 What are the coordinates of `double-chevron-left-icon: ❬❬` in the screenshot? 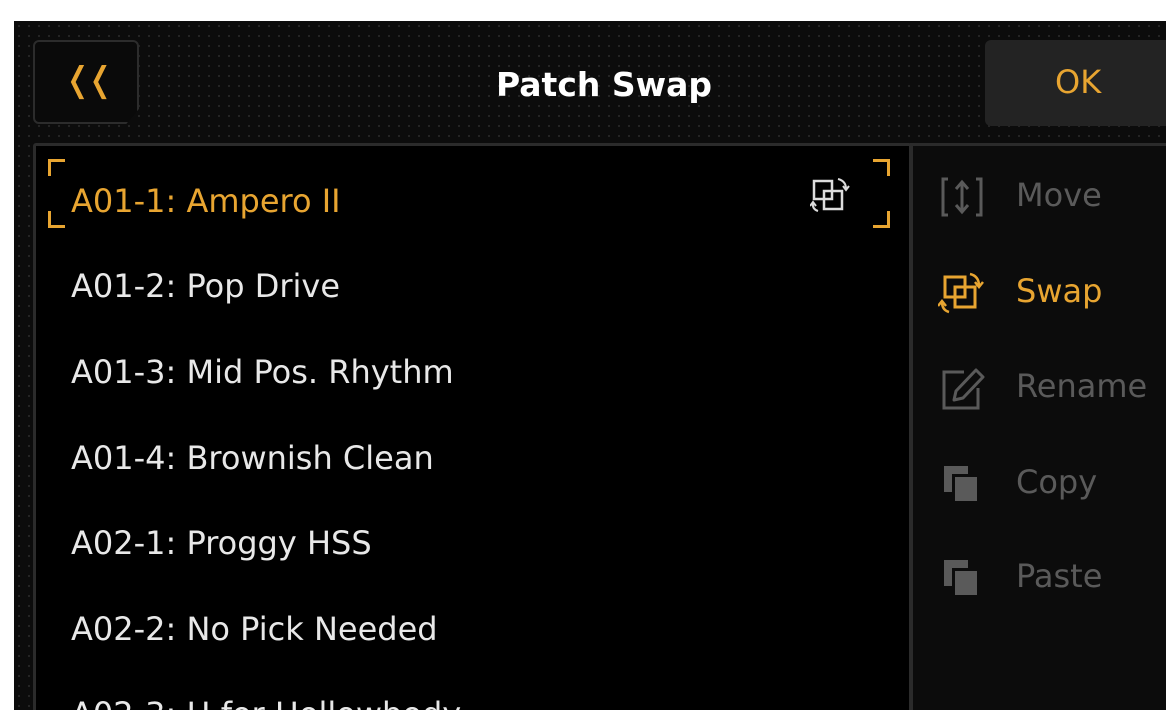 It's located at (89, 80).